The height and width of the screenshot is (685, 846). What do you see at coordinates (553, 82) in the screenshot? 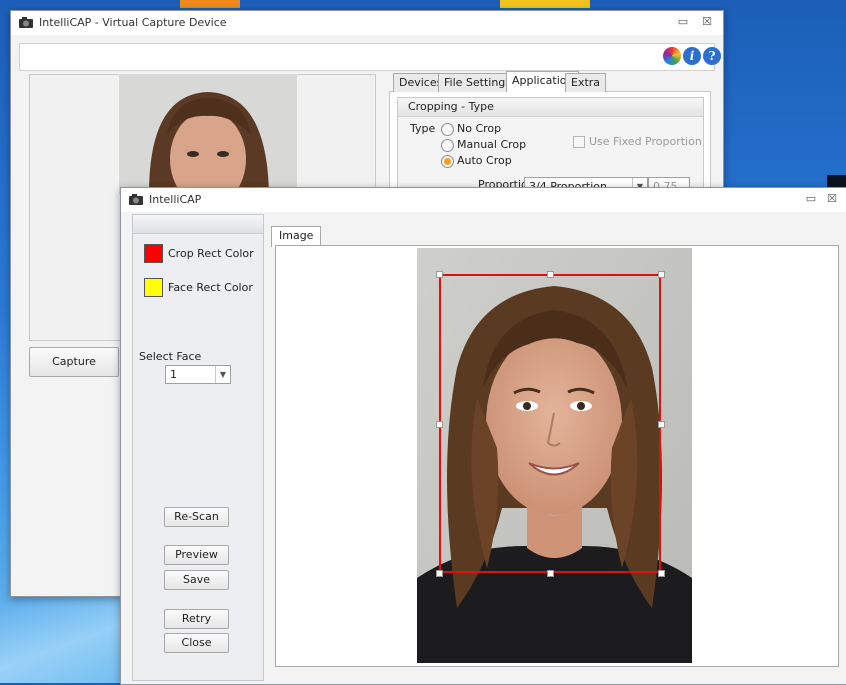
I see `settings-tab-strip: Devices File Settings Application Extra` at bounding box center [553, 82].